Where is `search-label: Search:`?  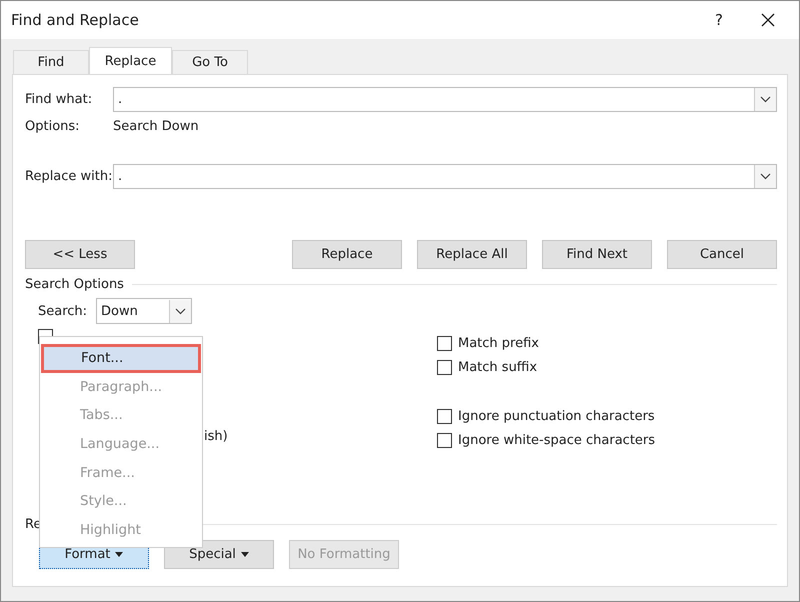 search-label: Search: is located at coordinates (63, 311).